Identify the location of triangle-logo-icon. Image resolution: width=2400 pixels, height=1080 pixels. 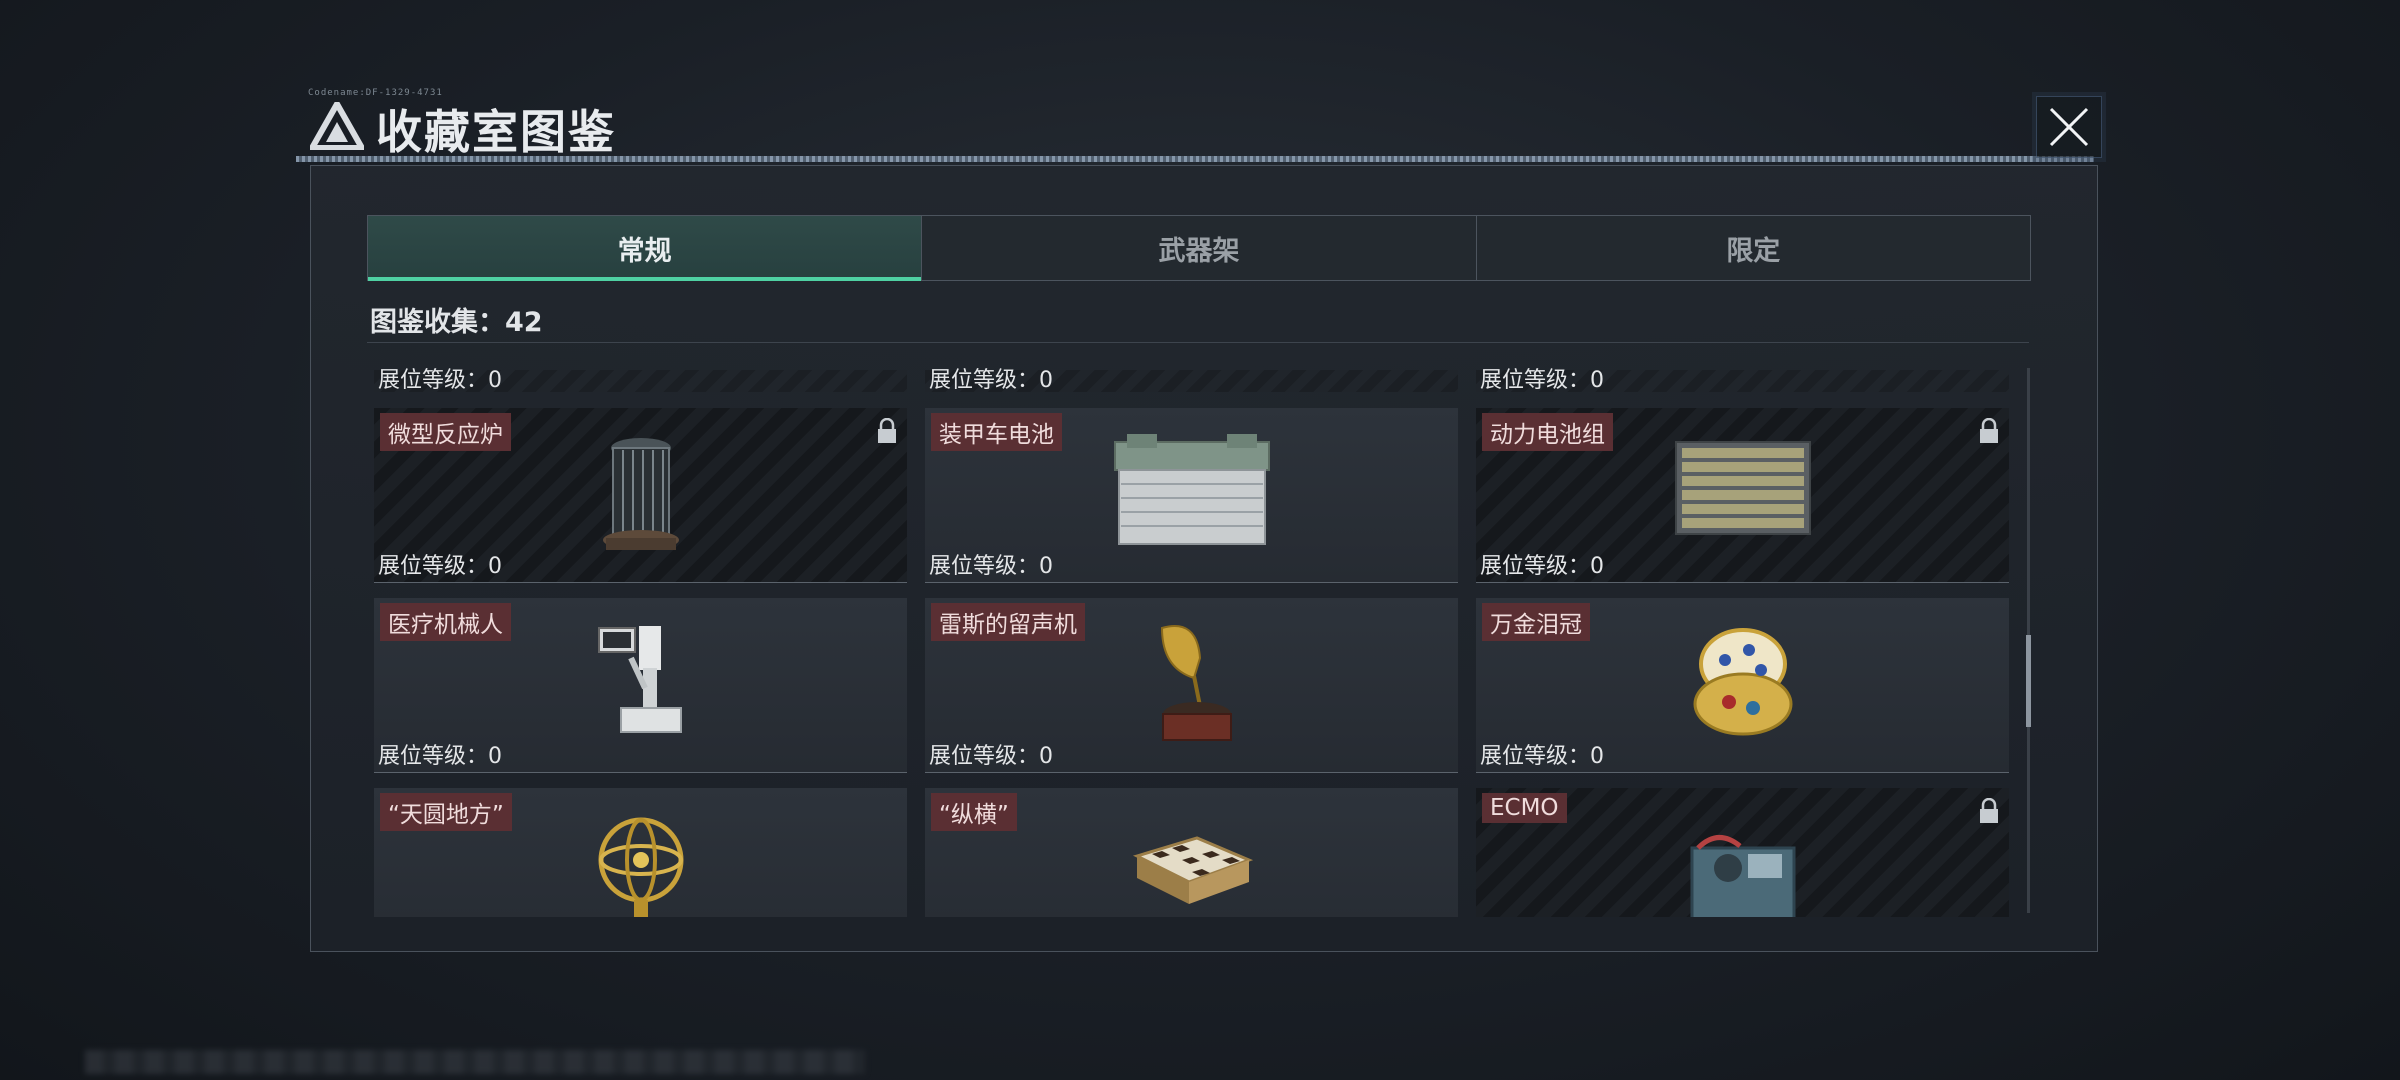
(337, 126).